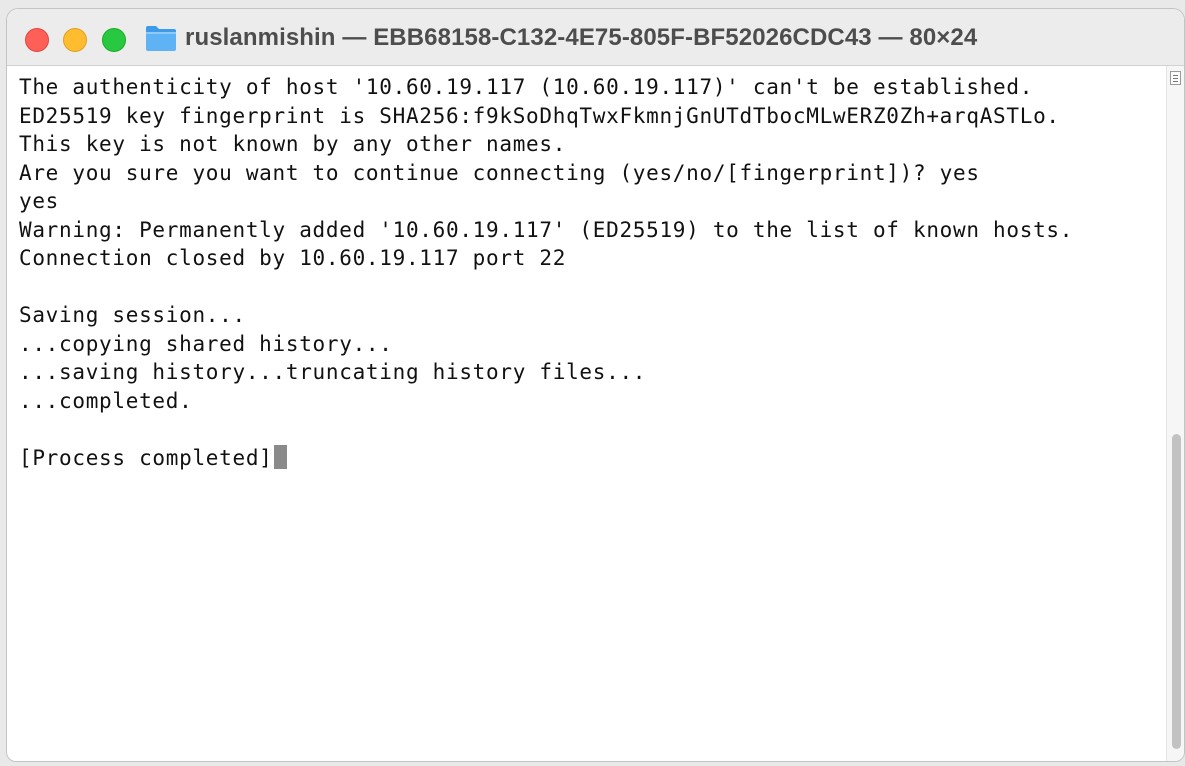 The image size is (1185, 766). Describe the element at coordinates (106, 400) in the screenshot. I see `terminal-line: ...completed.` at that location.